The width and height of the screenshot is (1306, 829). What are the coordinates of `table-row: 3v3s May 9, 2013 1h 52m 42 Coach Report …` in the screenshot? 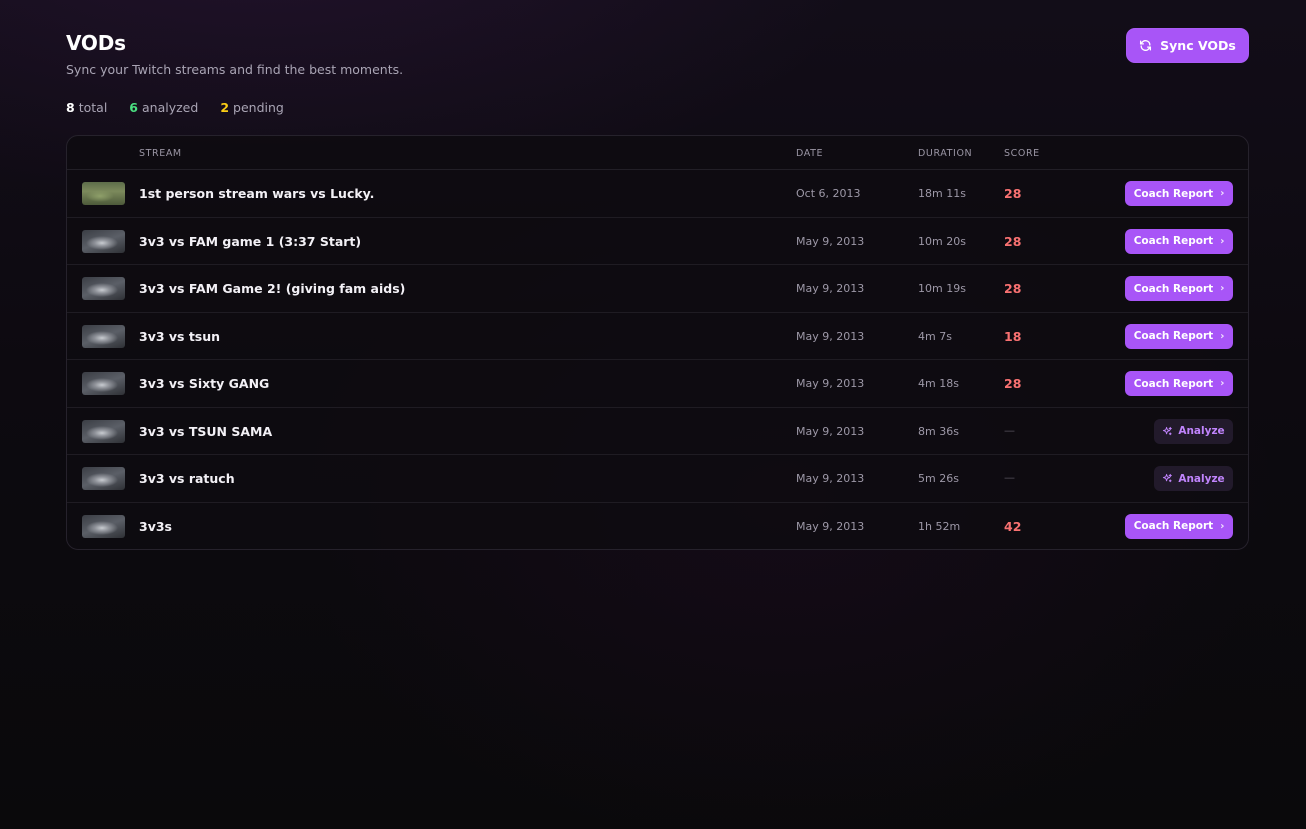 It's located at (657, 526).